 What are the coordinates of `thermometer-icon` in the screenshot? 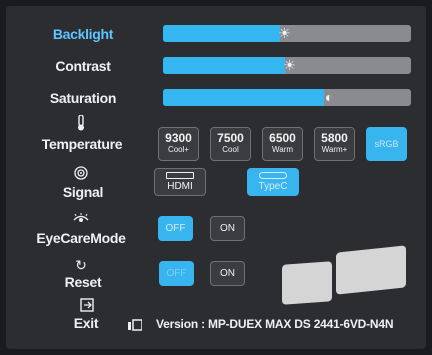 It's located at (81, 124).